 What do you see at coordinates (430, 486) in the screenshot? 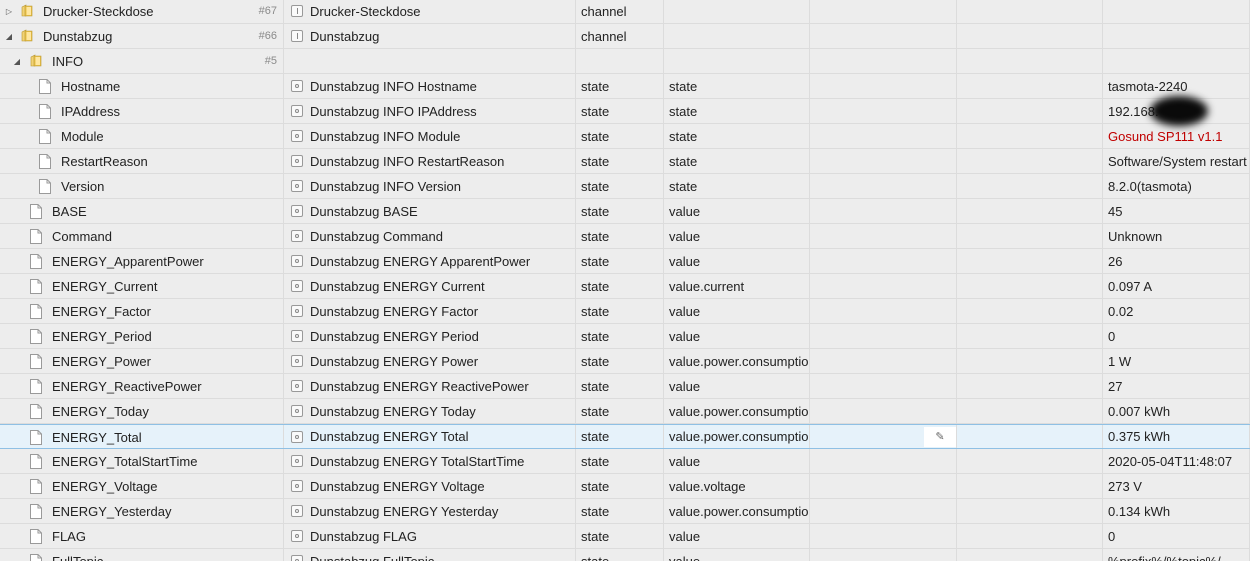
I see `name-cell: Dunstabzug ENERGY Voltage` at bounding box center [430, 486].